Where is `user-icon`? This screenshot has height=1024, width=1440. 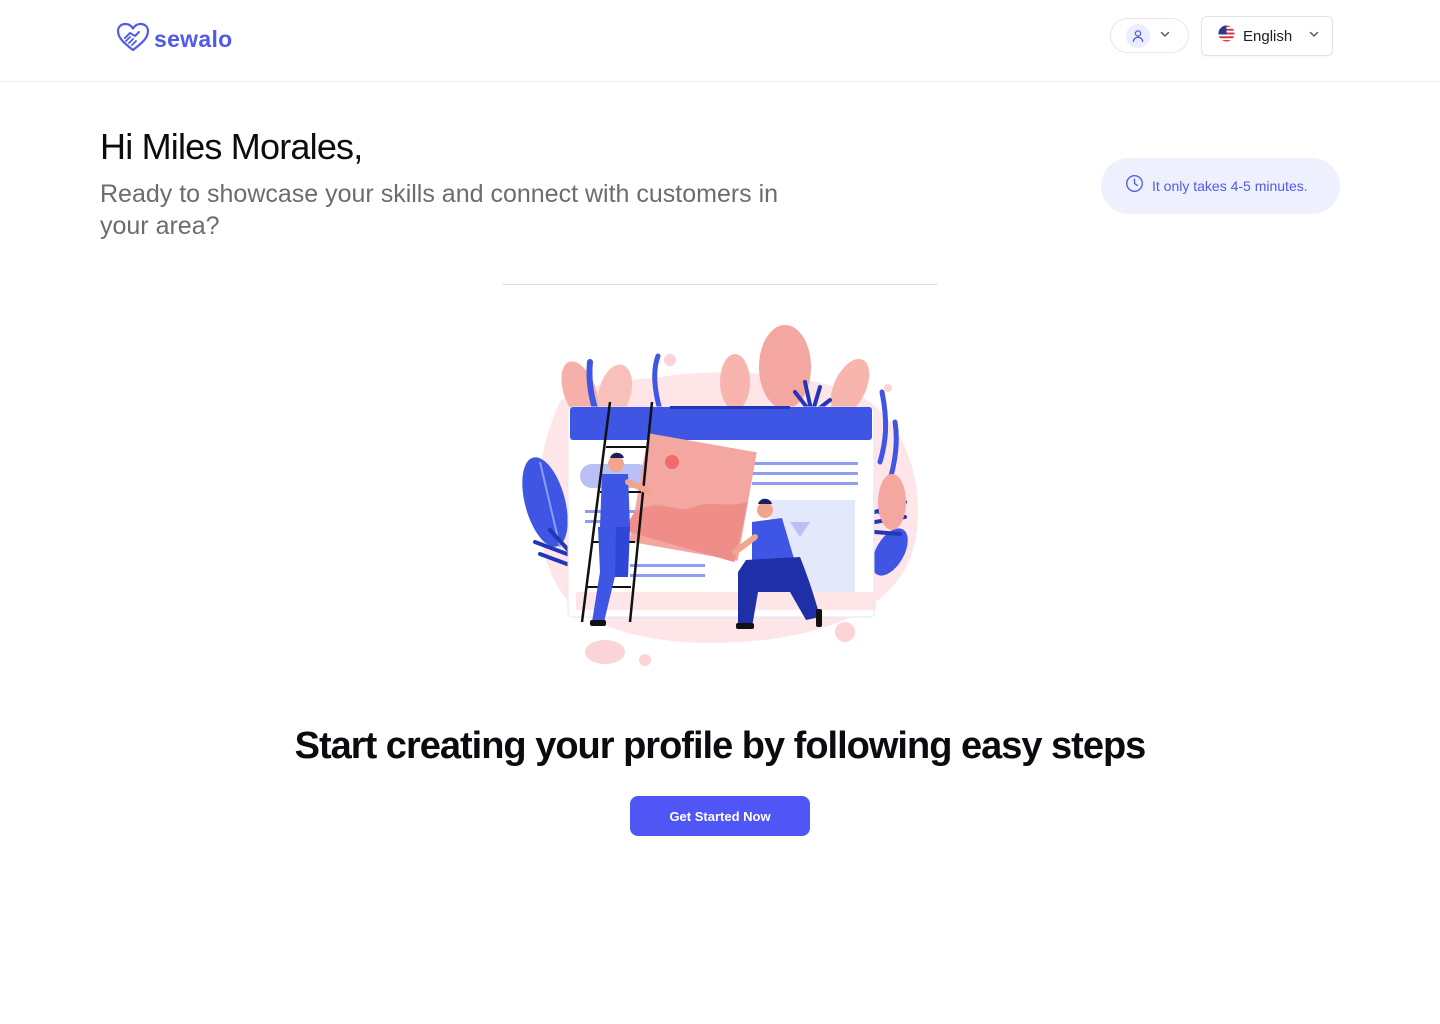 user-icon is located at coordinates (1138, 35).